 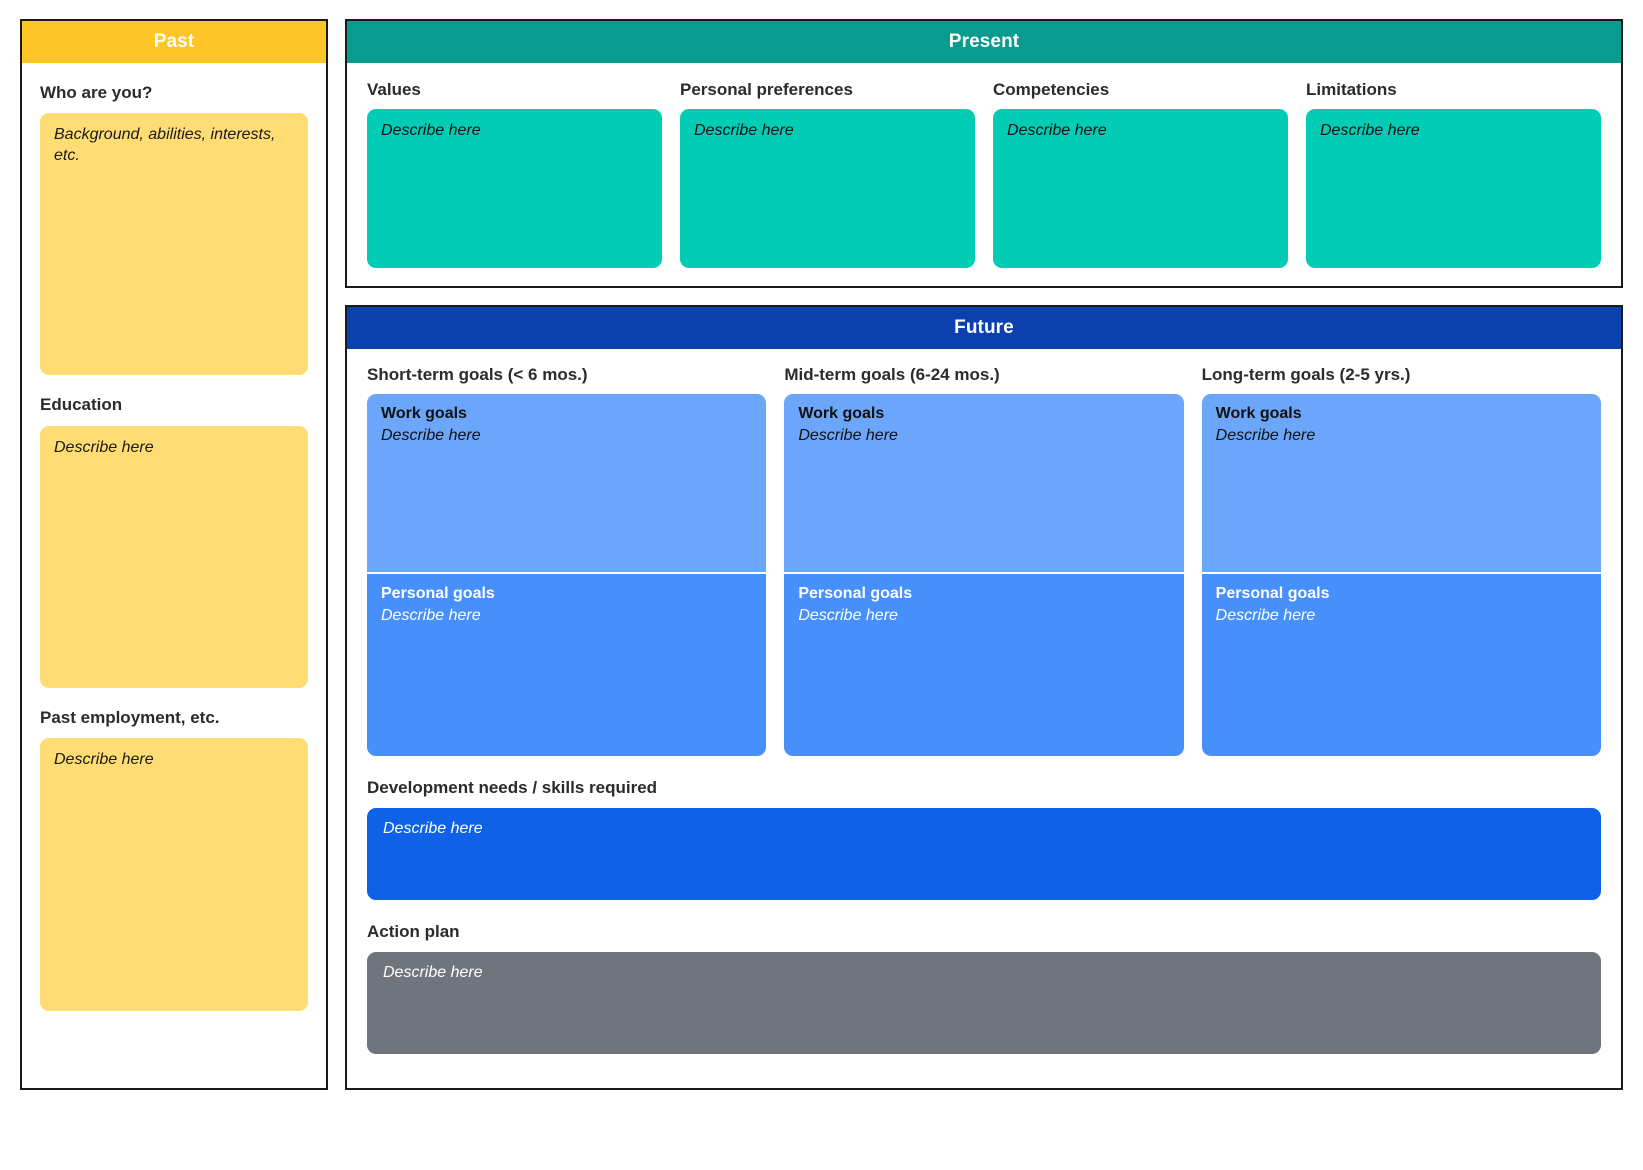 What do you see at coordinates (413, 932) in the screenshot?
I see `action-plan-label: Action plan` at bounding box center [413, 932].